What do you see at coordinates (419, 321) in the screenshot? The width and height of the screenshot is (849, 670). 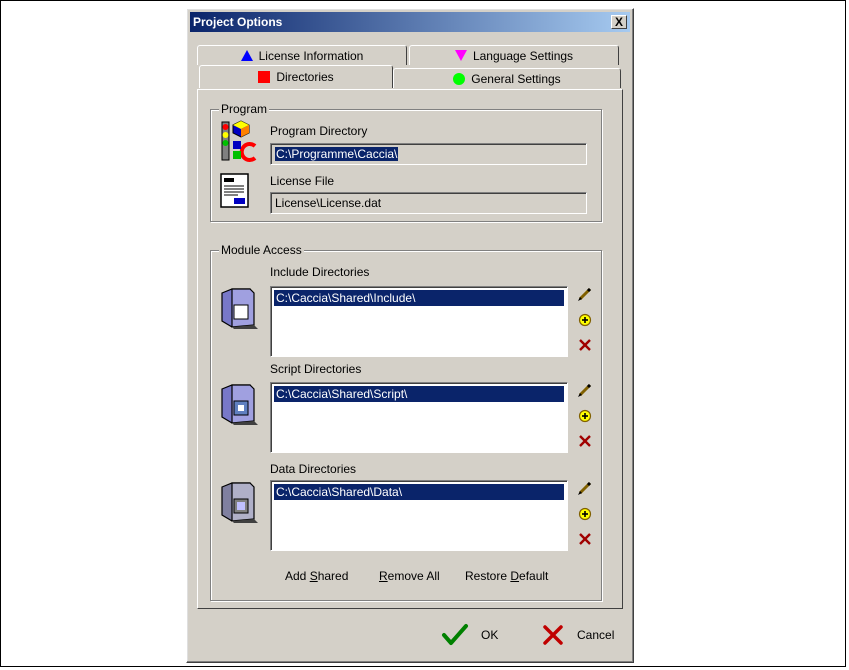 I see `include-directories-list: C:\Caccia\Shared\Include\` at bounding box center [419, 321].